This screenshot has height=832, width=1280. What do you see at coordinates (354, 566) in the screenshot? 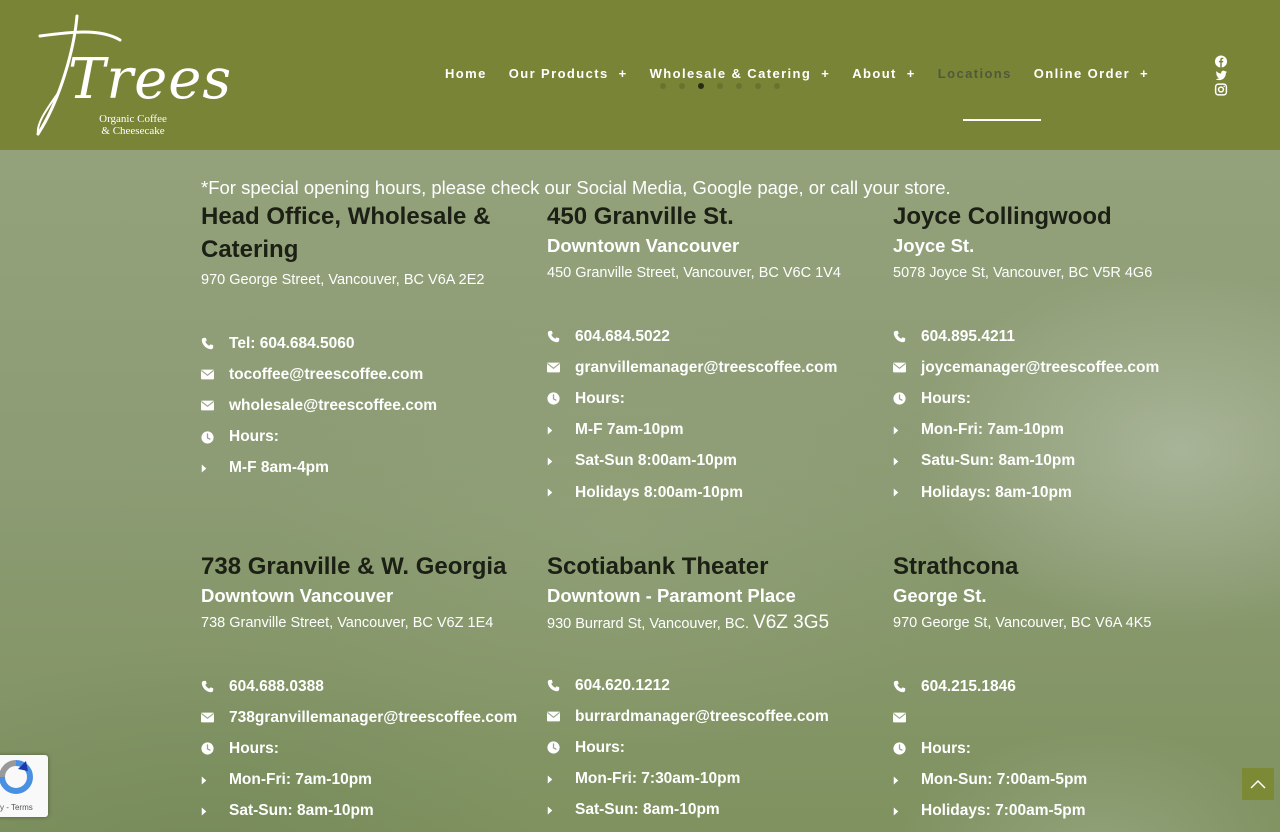
I see `location-title: 738 Granville & W. Georgia` at bounding box center [354, 566].